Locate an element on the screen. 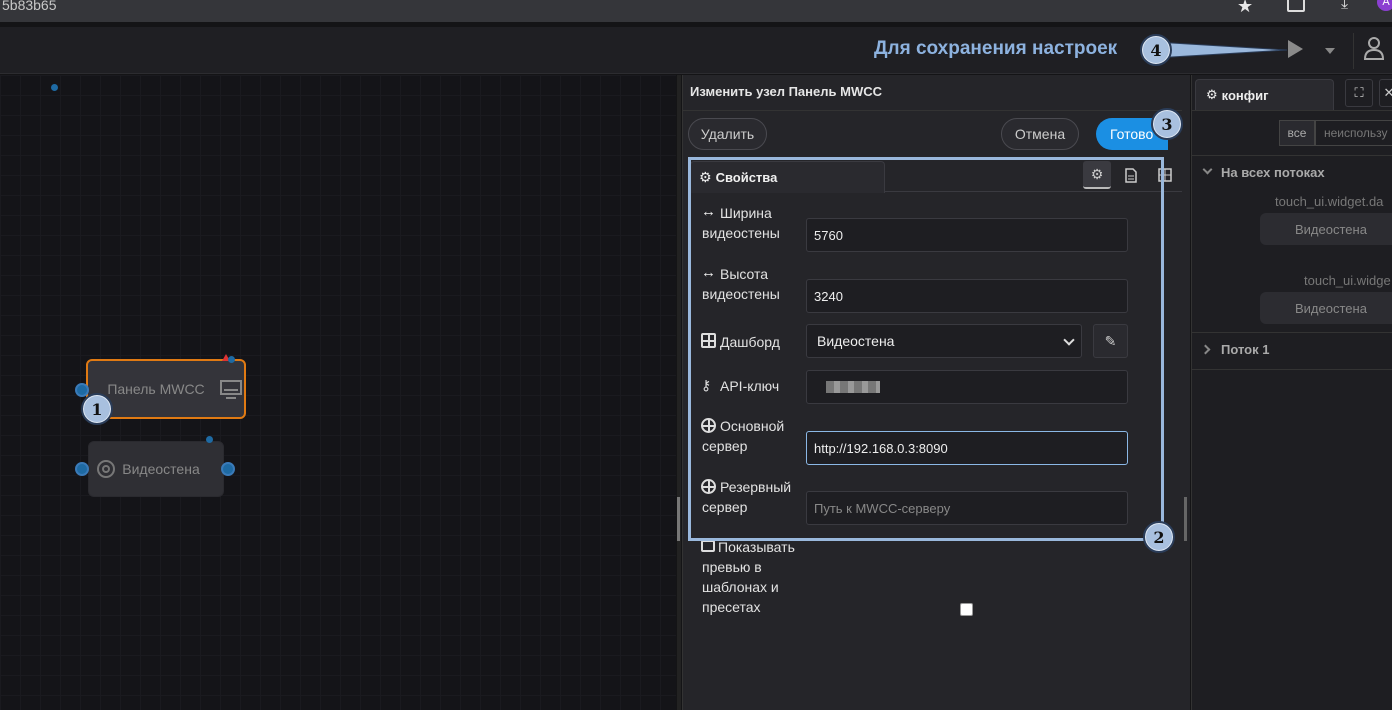 The height and width of the screenshot is (710, 1392). dashboard-select: Видеостена is located at coordinates (944, 341).